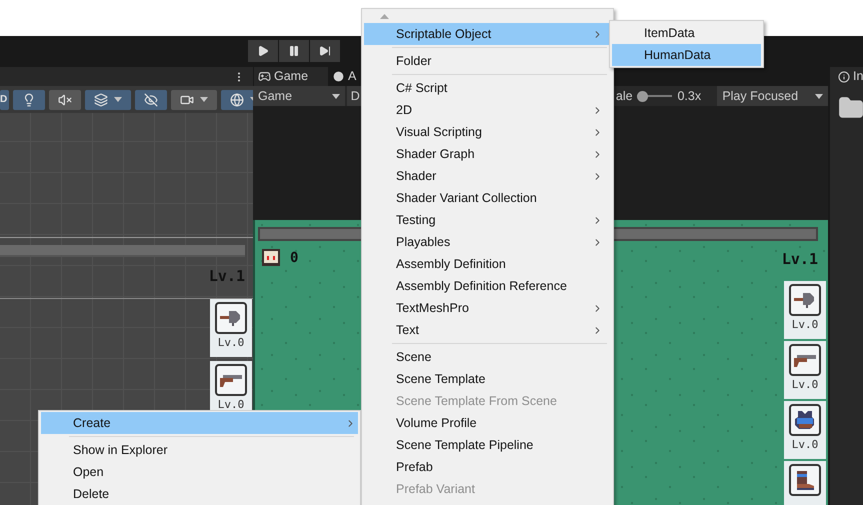 The width and height of the screenshot is (863, 505). I want to click on menu-item: Shader, so click(487, 176).